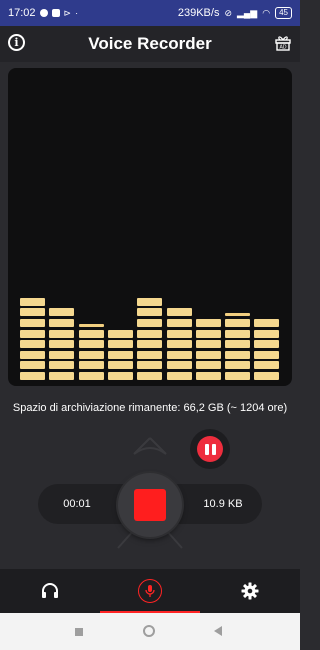  I want to click on status-bar: 17:02 ⊳ · 239KB/s ⊘ ▂▄▆ ◠ 45, so click(150, 13).